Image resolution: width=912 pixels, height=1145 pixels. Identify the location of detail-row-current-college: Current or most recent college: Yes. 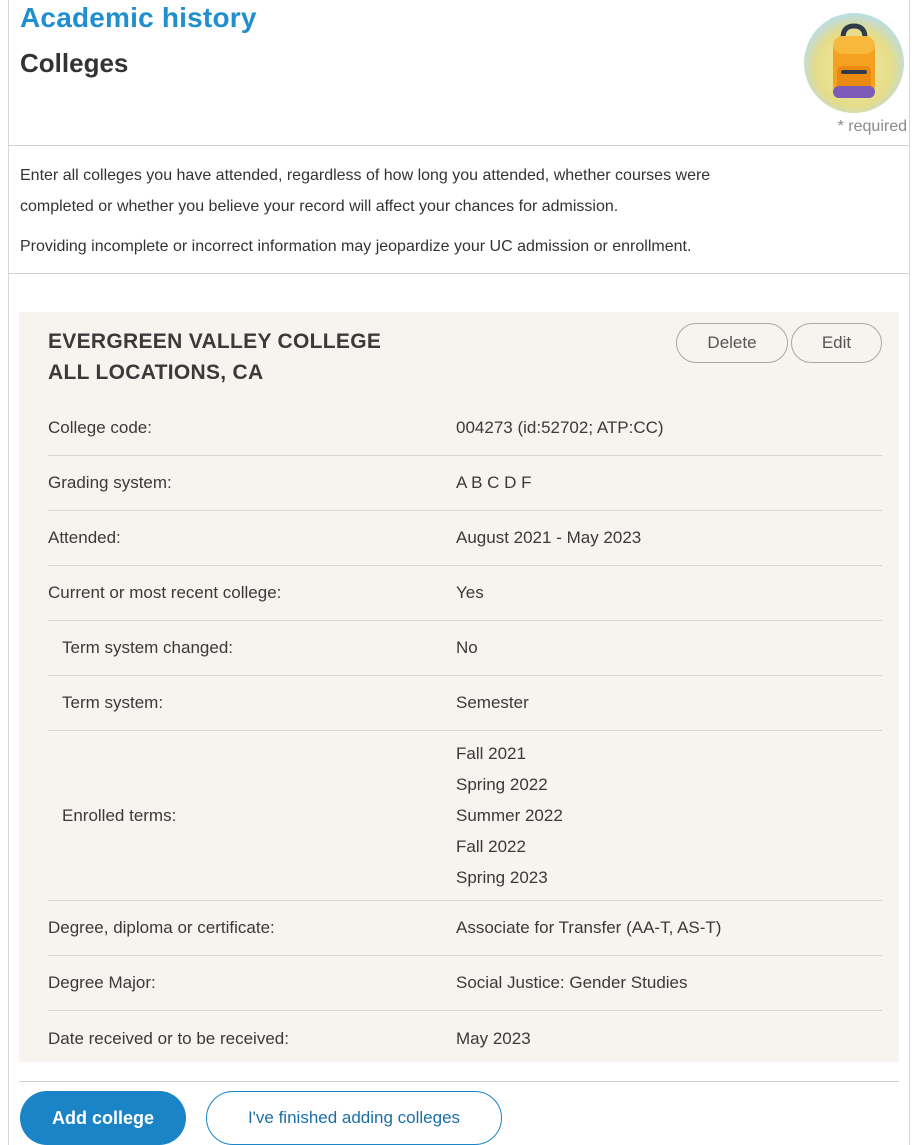
(465, 593).